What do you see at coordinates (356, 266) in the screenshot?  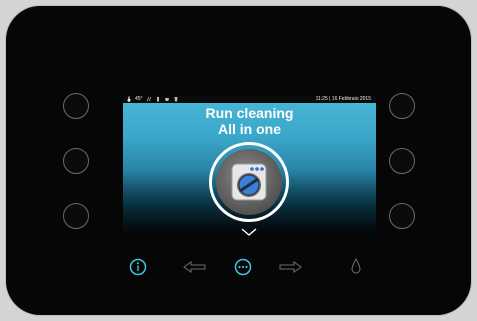 I see `water-drop-icon` at bounding box center [356, 266].